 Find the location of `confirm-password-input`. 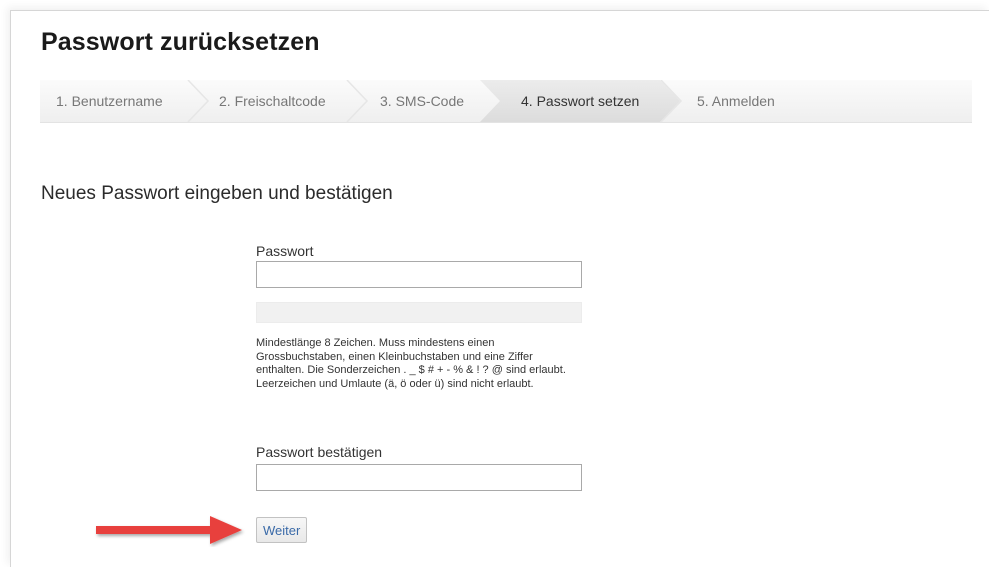

confirm-password-input is located at coordinates (419, 477).